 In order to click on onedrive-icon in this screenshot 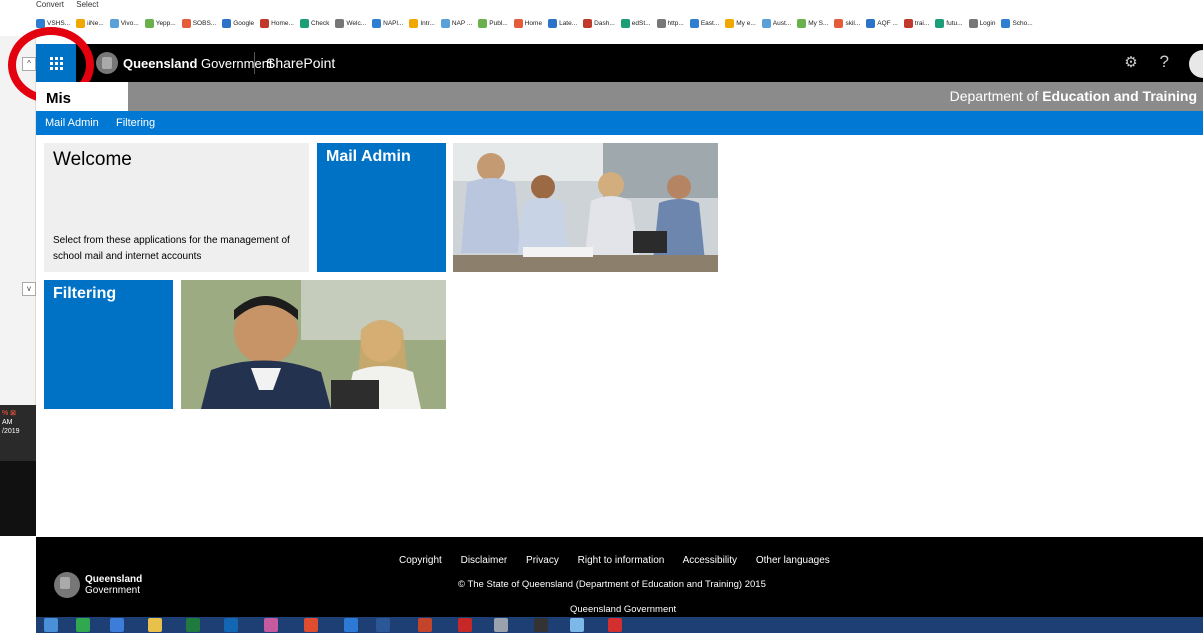, I will do `click(351, 625)`.